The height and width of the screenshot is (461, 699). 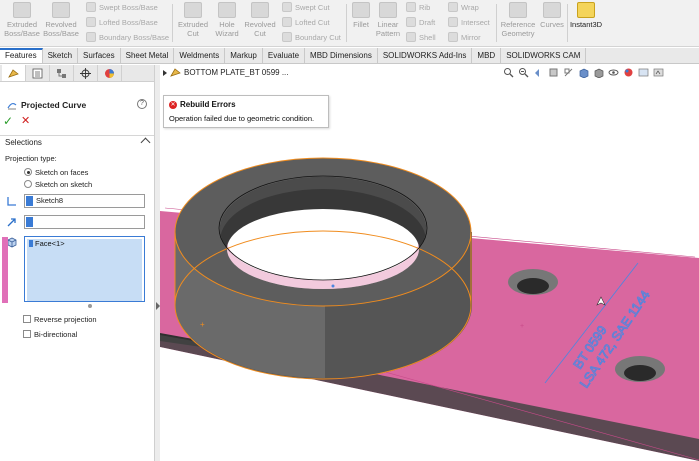 What do you see at coordinates (90, 306) in the screenshot?
I see `resize-handle` at bounding box center [90, 306].